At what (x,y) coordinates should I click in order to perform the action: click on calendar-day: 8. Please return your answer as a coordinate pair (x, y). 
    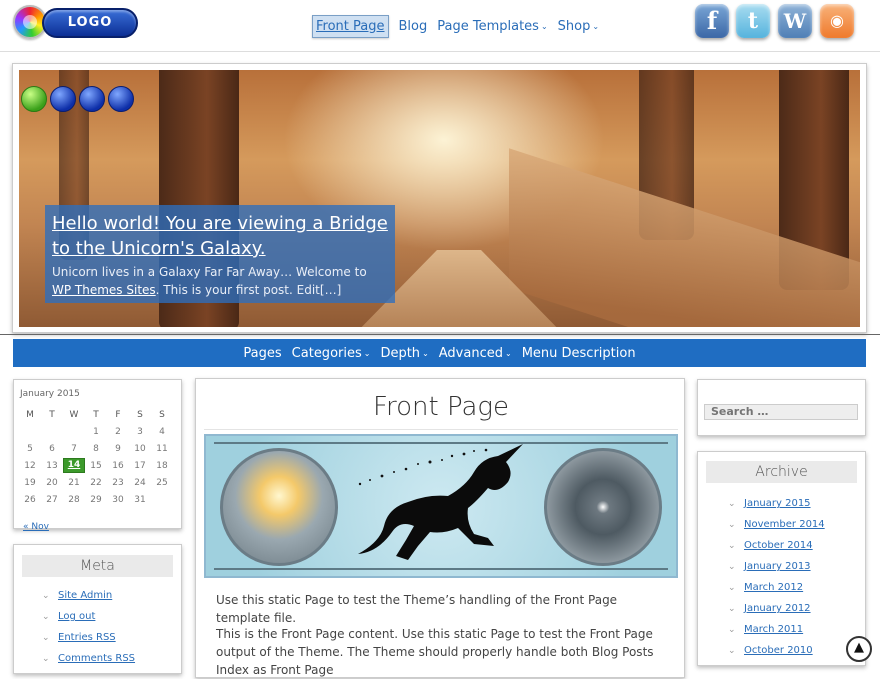
    Looking at the image, I should click on (96, 448).